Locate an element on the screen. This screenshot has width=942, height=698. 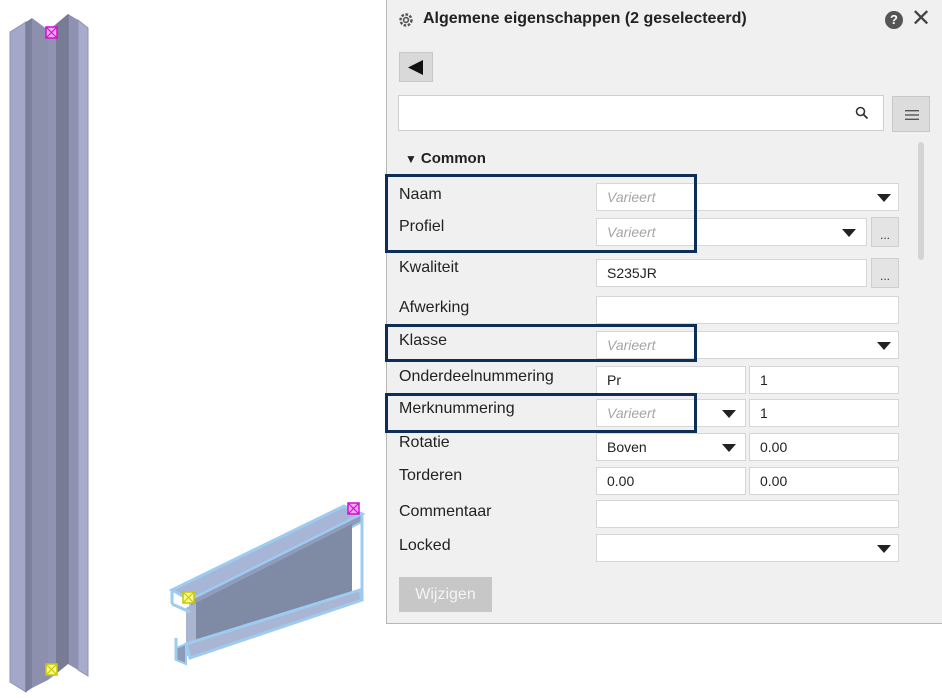
commentaar-label: Commentaar is located at coordinates (445, 511).